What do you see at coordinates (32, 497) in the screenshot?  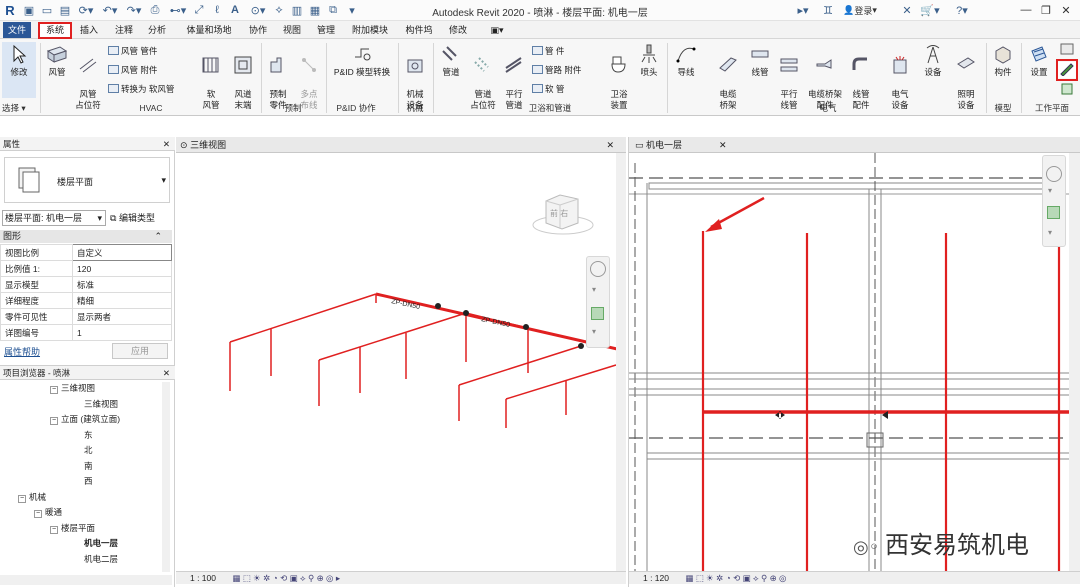 I see `browser-item: − 机械` at bounding box center [32, 497].